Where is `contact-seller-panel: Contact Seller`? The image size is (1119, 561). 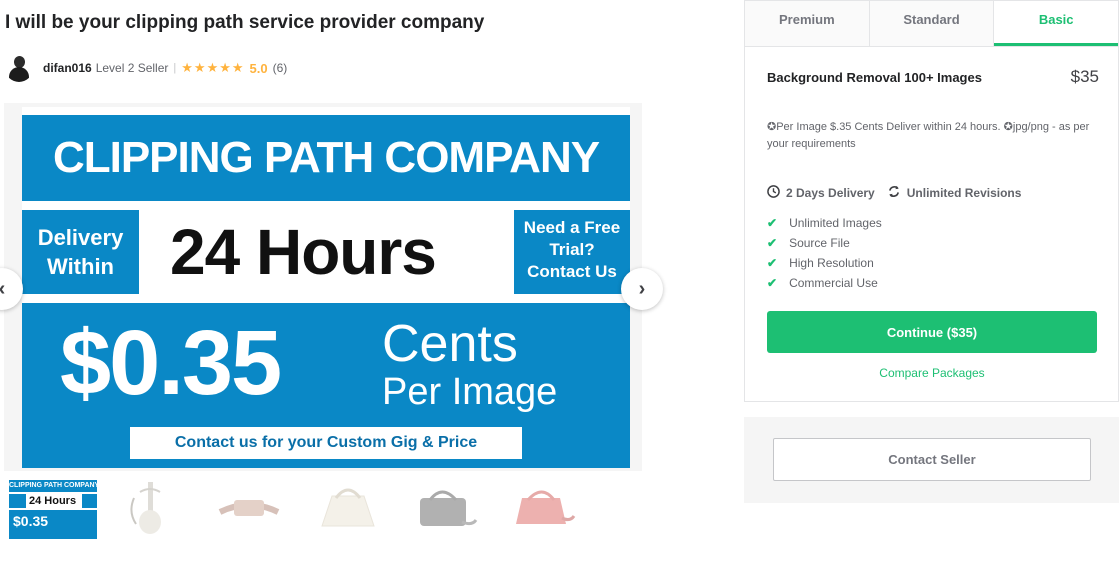 contact-seller-panel: Contact Seller is located at coordinates (931, 460).